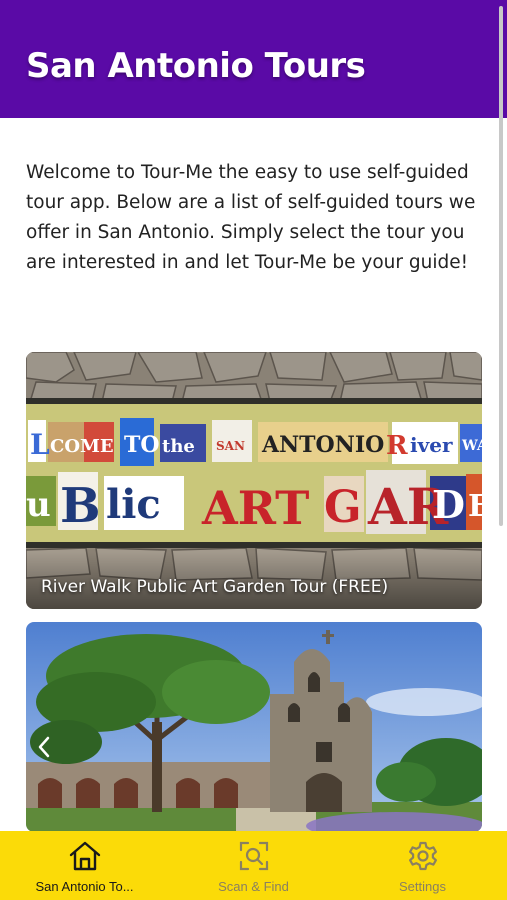 This screenshot has width=507, height=900. I want to click on svg-text: the, so click(178, 446).